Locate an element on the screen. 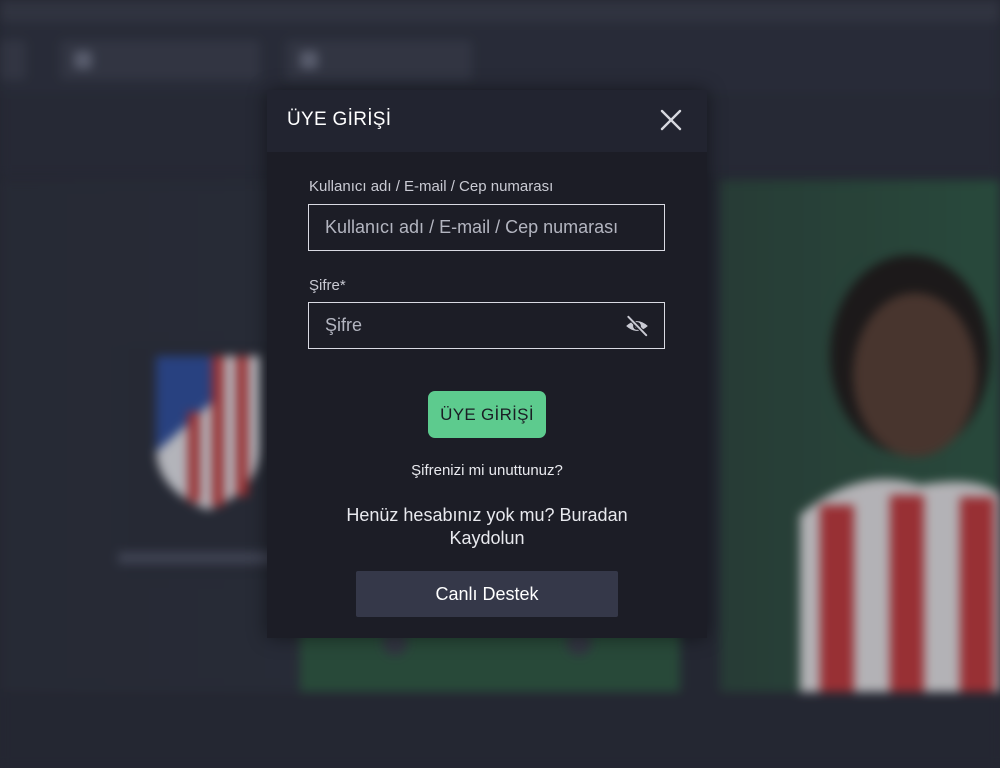 Image resolution: width=1000 pixels, height=768 pixels. username-field-wrapper is located at coordinates (486, 227).